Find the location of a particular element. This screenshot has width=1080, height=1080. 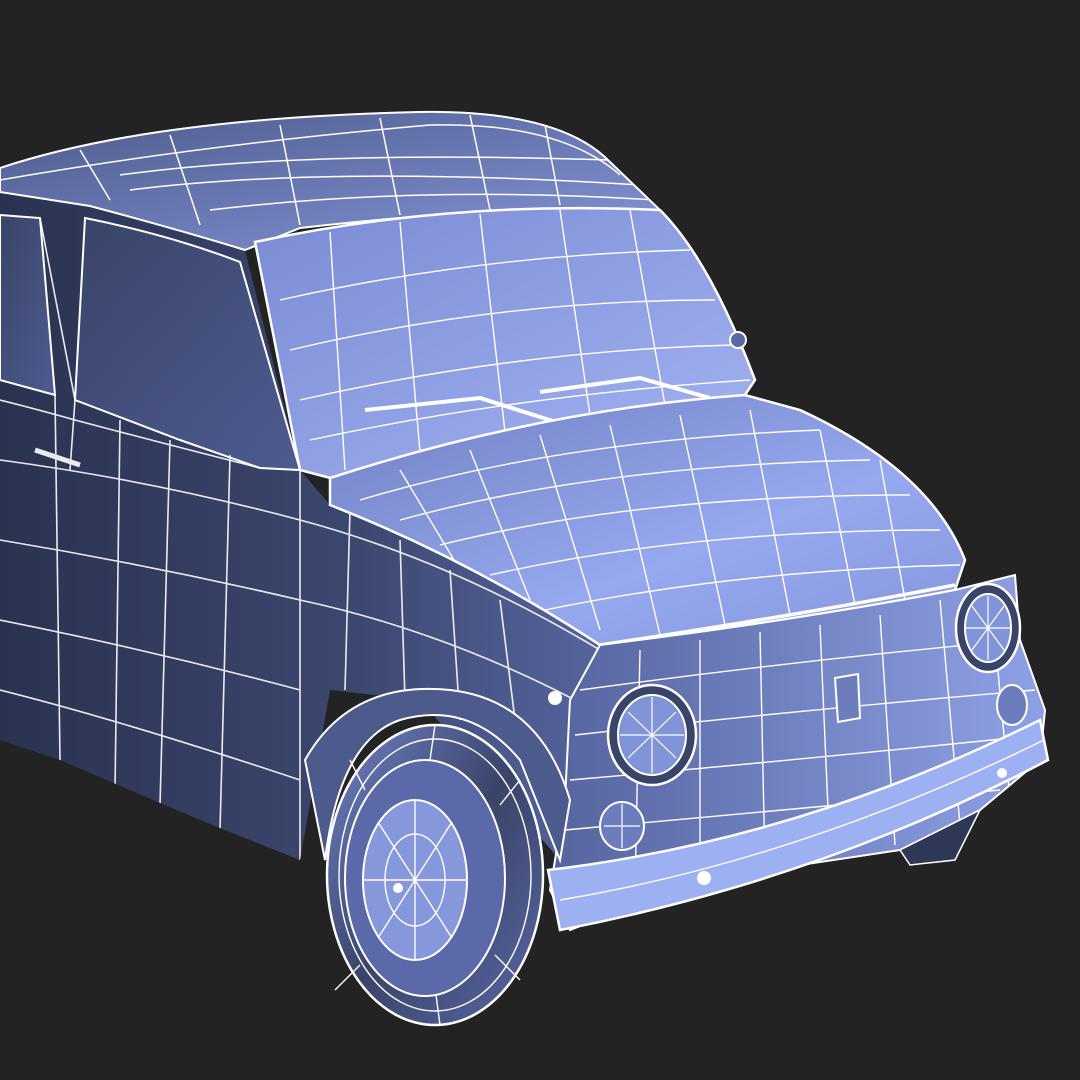

side-marker-light is located at coordinates (555, 698).